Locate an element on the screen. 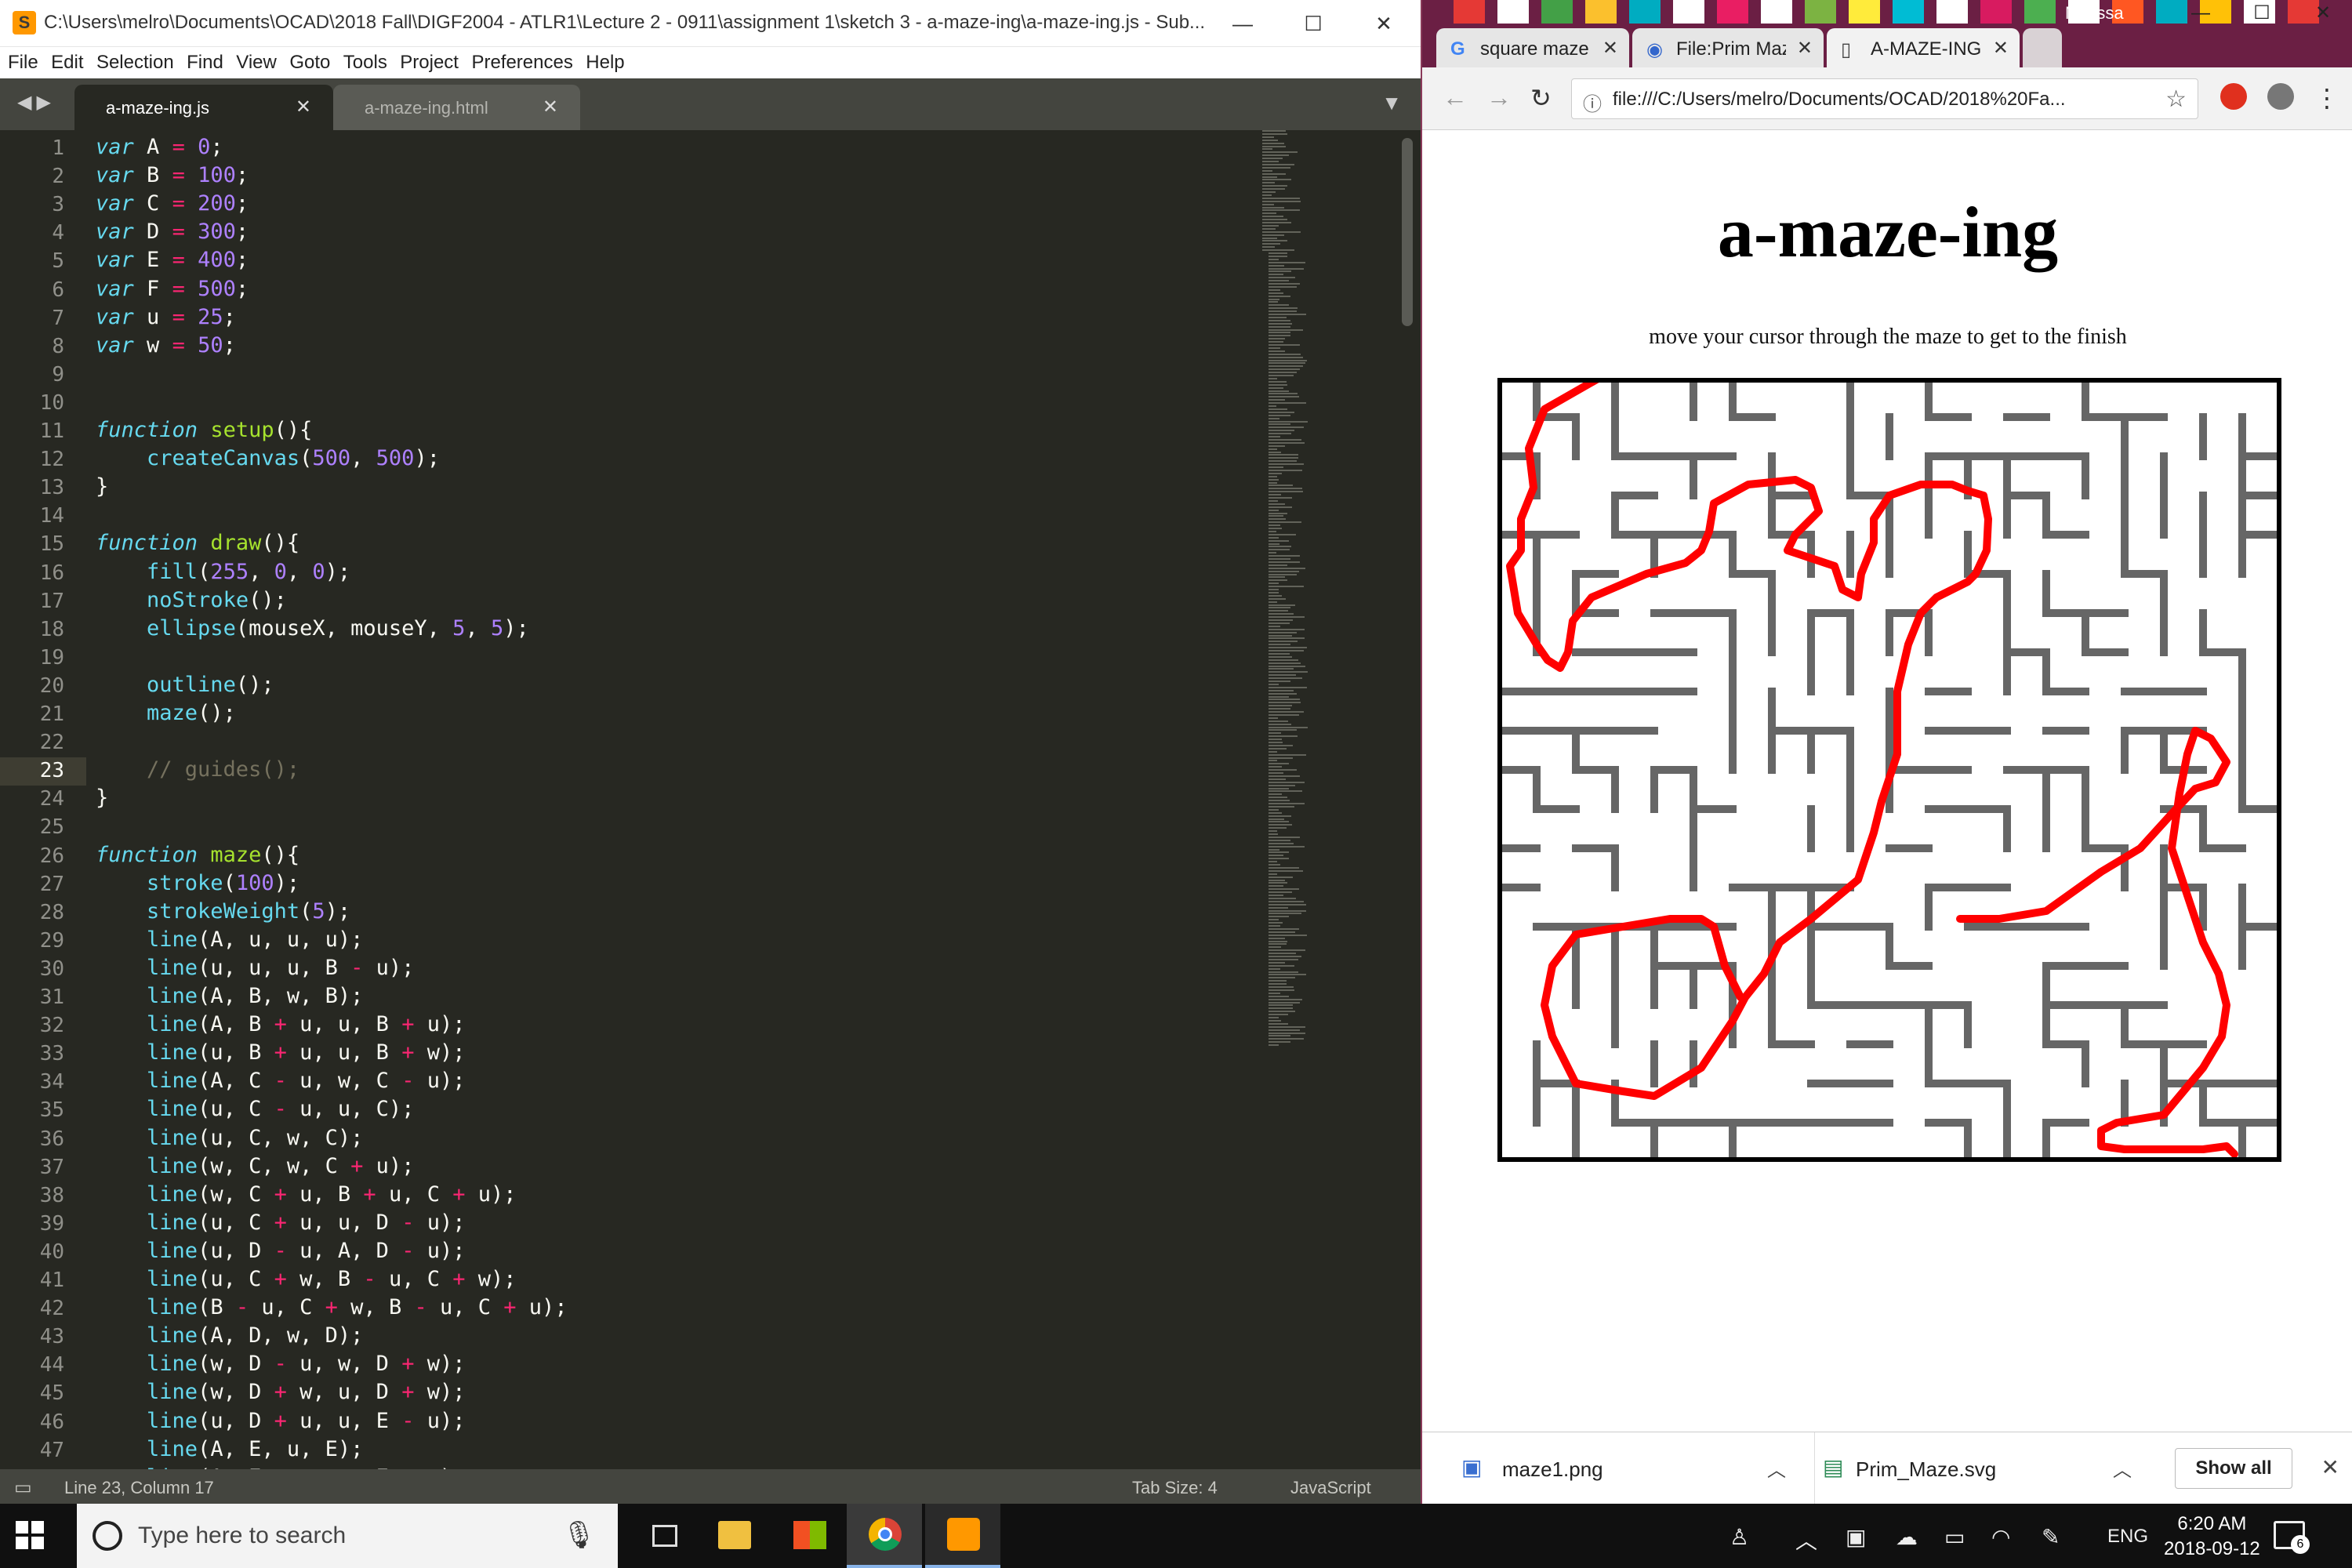 Image resolution: width=2352 pixels, height=1568 pixels. code-line: line(u, D + u, u, E - u); is located at coordinates (280, 1421).